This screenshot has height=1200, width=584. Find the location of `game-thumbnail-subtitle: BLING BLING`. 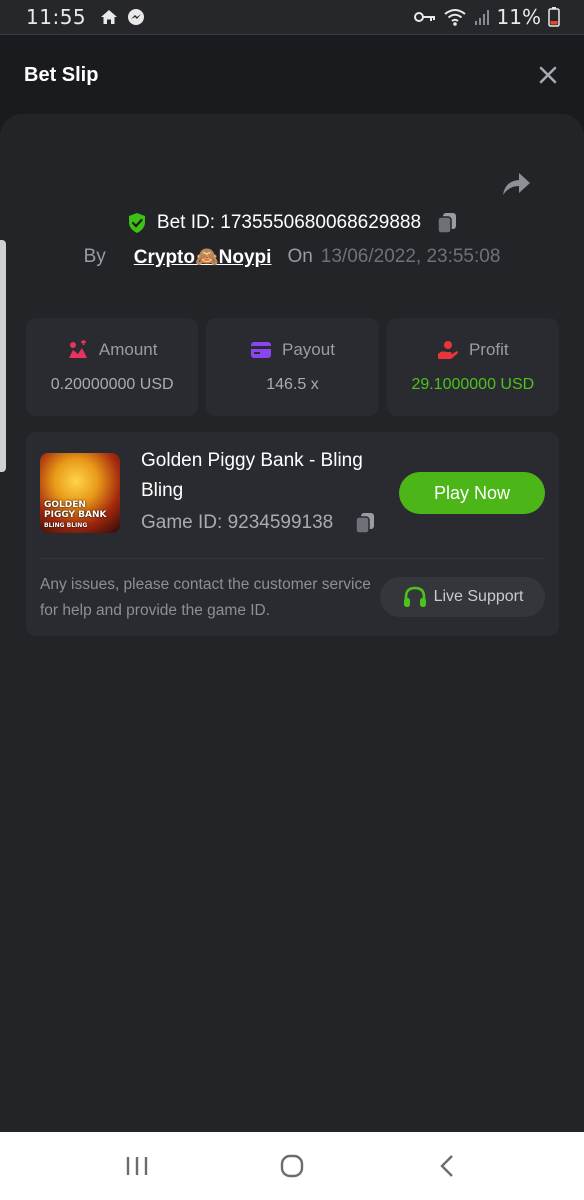

game-thumbnail-subtitle: BLING BLING is located at coordinates (66, 525).